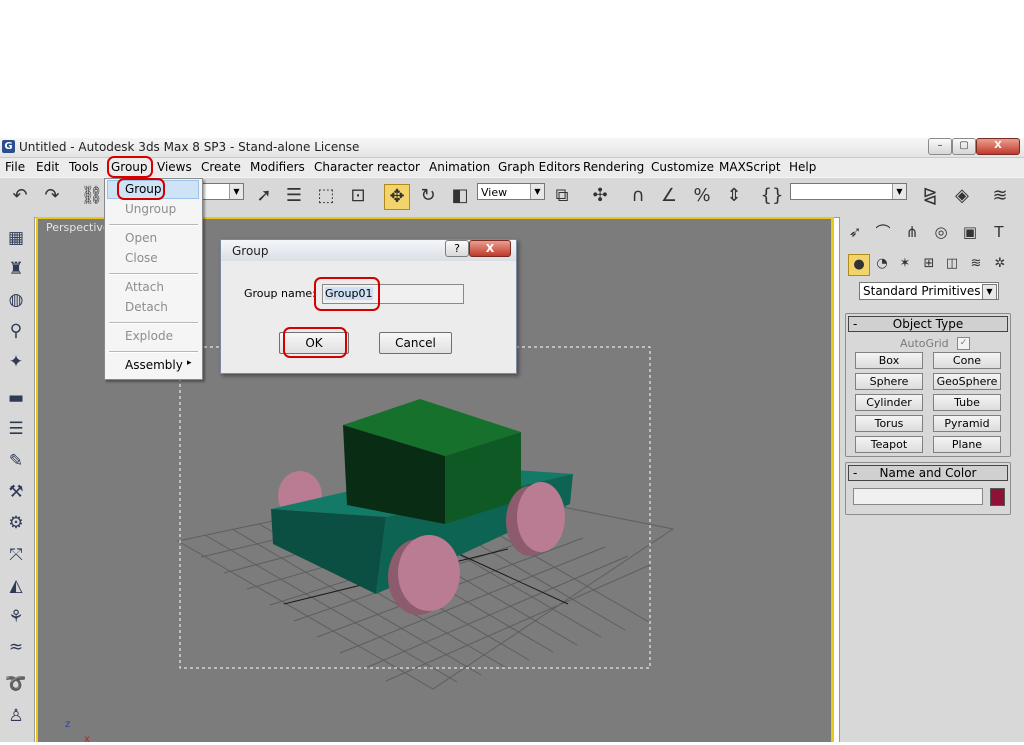 The image size is (1024, 745). I want to click on cylinder-stack-icon: ☰, so click(16, 429).